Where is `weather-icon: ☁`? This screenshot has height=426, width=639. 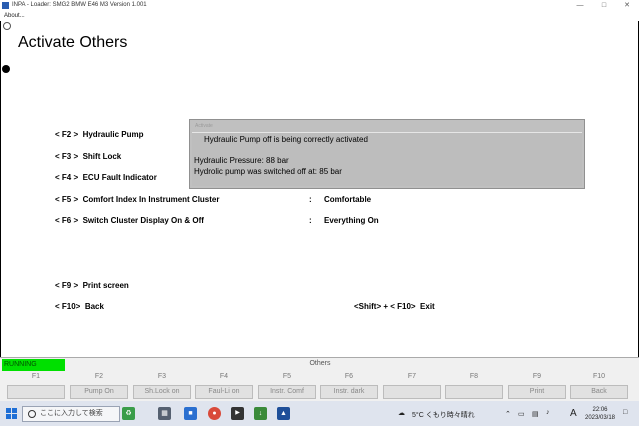 weather-icon: ☁ is located at coordinates (401, 413).